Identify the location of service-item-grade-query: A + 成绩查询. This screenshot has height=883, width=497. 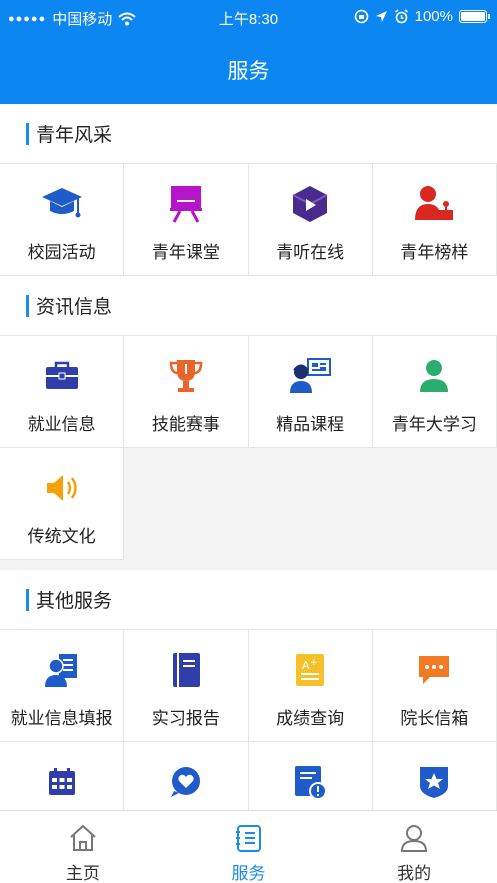
(310, 686).